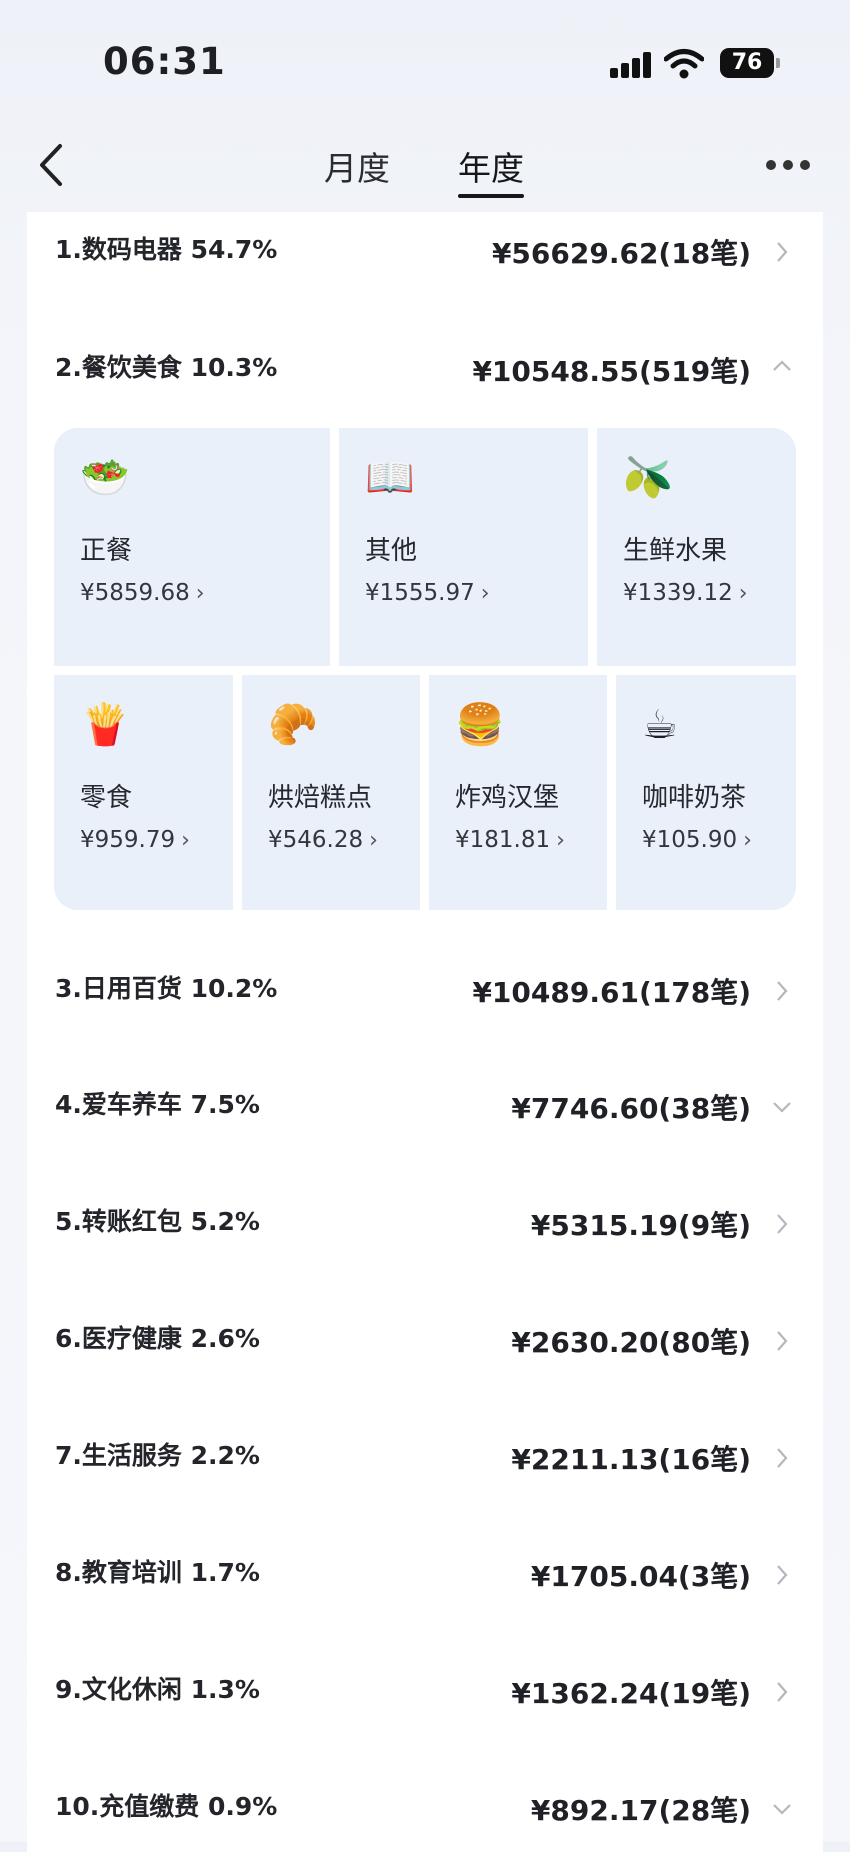 This screenshot has width=850, height=1852. What do you see at coordinates (621, 253) in the screenshot?
I see `category-amount: ¥56629.62(18笔)` at bounding box center [621, 253].